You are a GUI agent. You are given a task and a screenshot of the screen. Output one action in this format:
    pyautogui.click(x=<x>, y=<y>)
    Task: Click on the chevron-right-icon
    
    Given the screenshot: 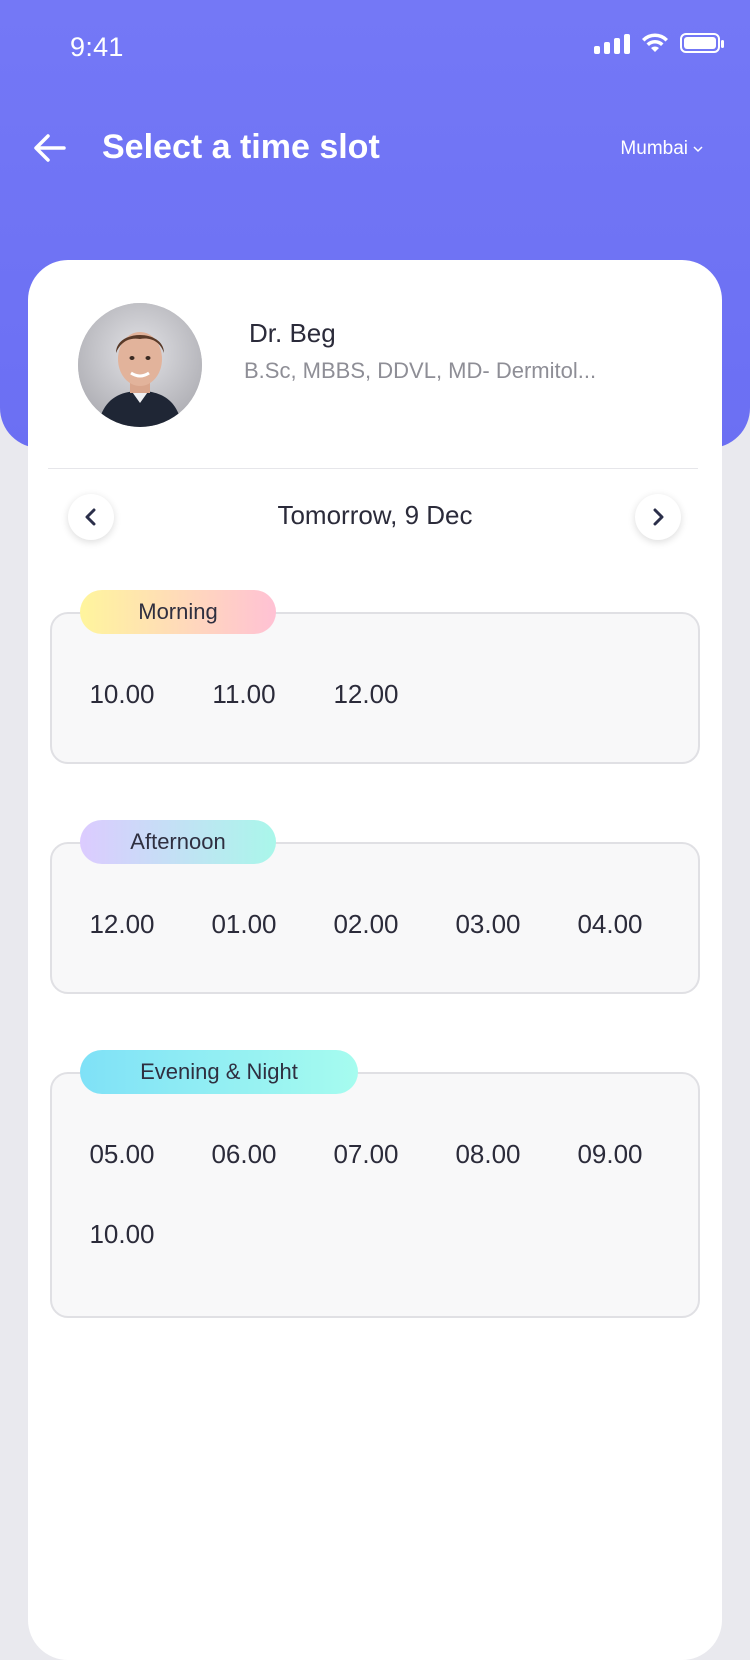 What is the action you would take?
    pyautogui.click(x=658, y=517)
    